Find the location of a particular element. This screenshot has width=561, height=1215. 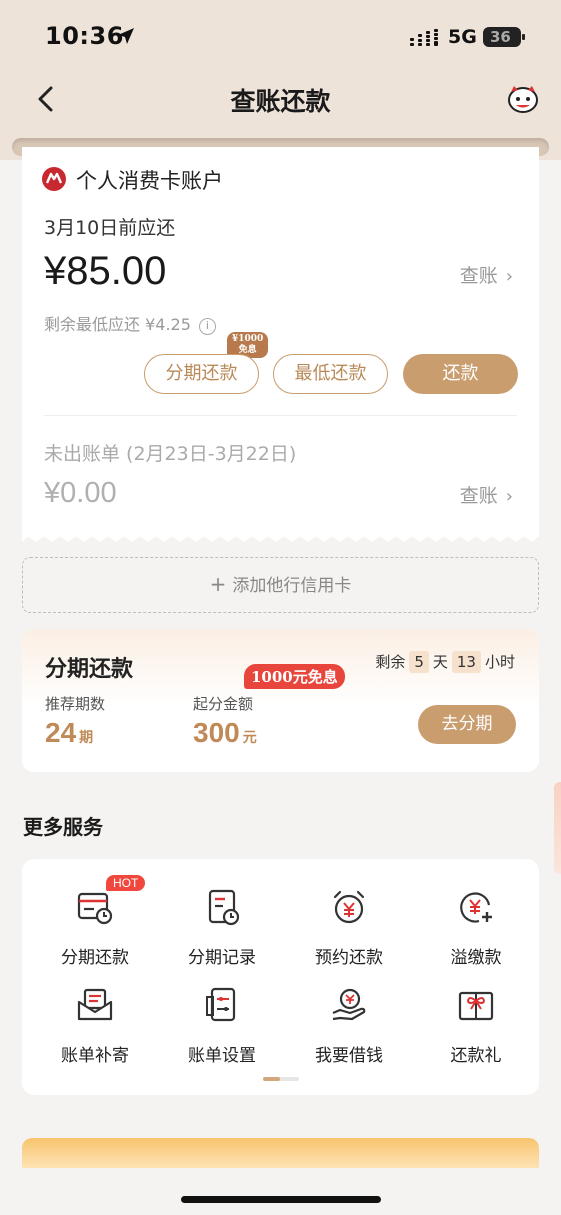

page-title: 查账还款 is located at coordinates (280, 101).